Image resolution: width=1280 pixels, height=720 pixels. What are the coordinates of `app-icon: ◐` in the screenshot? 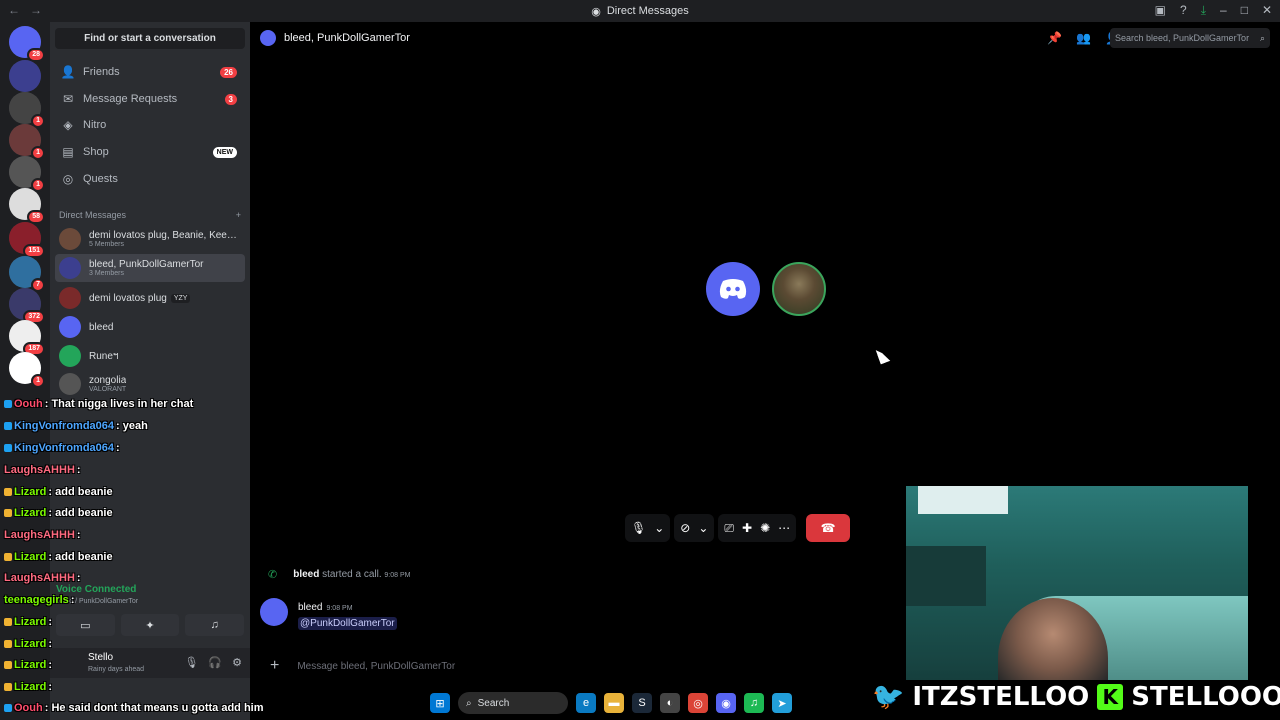 It's located at (670, 703).